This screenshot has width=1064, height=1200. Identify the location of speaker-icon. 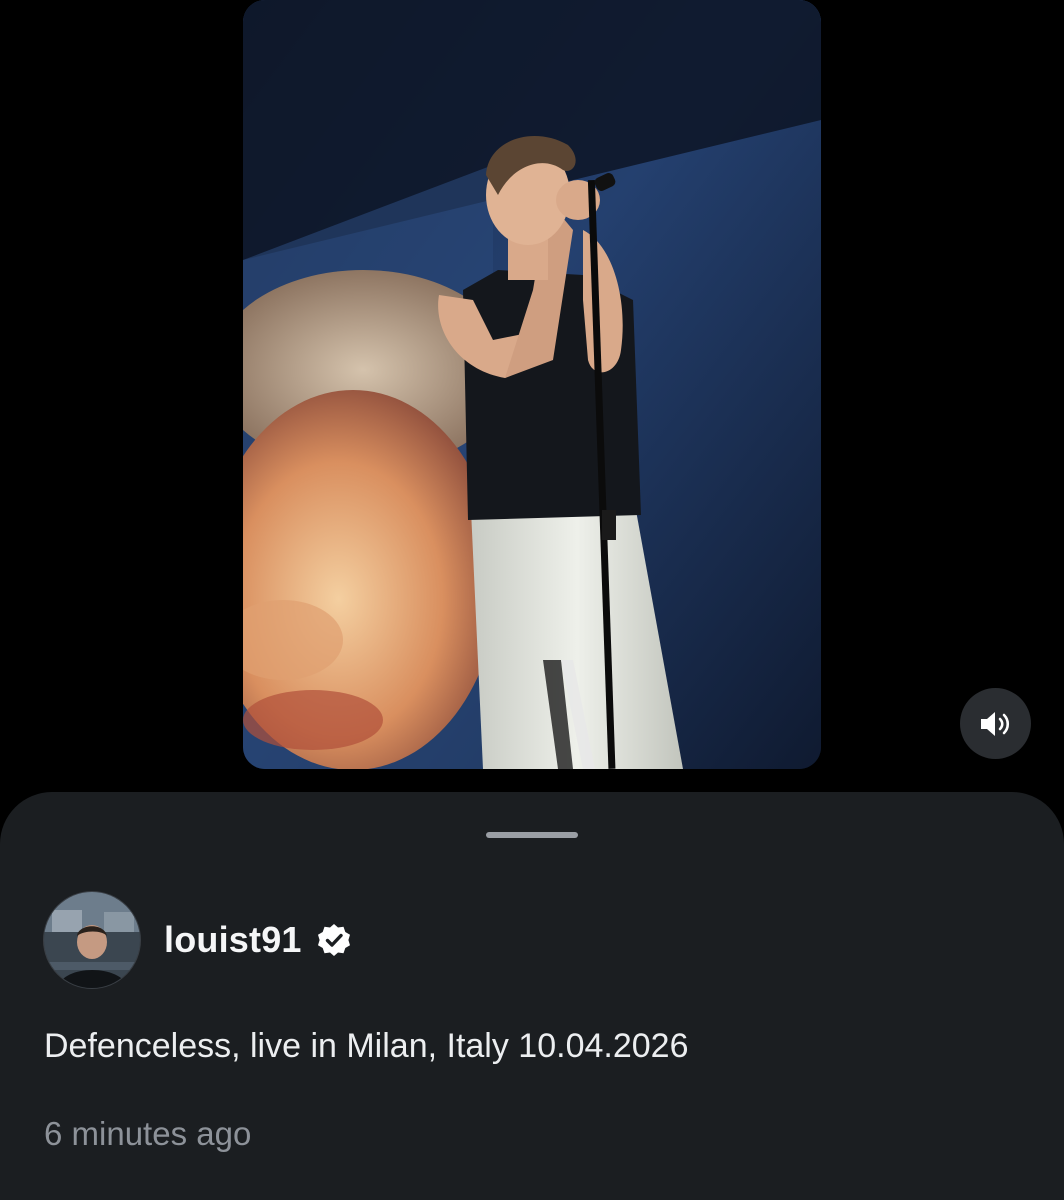
(994, 723).